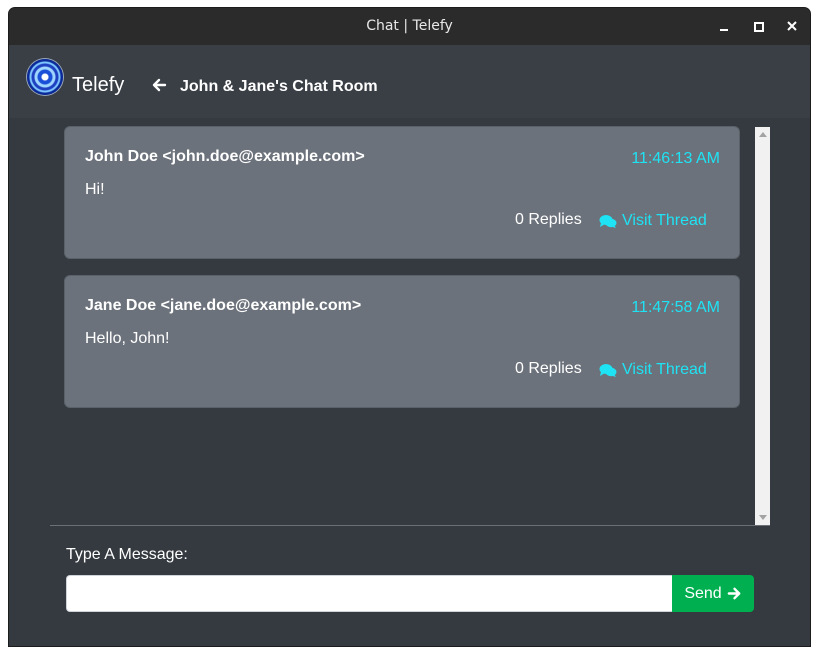 The image size is (820, 655). Describe the element at coordinates (95, 189) in the screenshot. I see `message-text: Hi!` at that location.